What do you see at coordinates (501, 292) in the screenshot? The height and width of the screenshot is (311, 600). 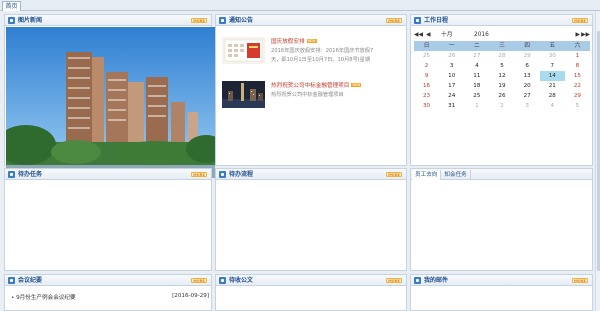 I see `mail-panel: 我的邮件 MORE` at bounding box center [501, 292].